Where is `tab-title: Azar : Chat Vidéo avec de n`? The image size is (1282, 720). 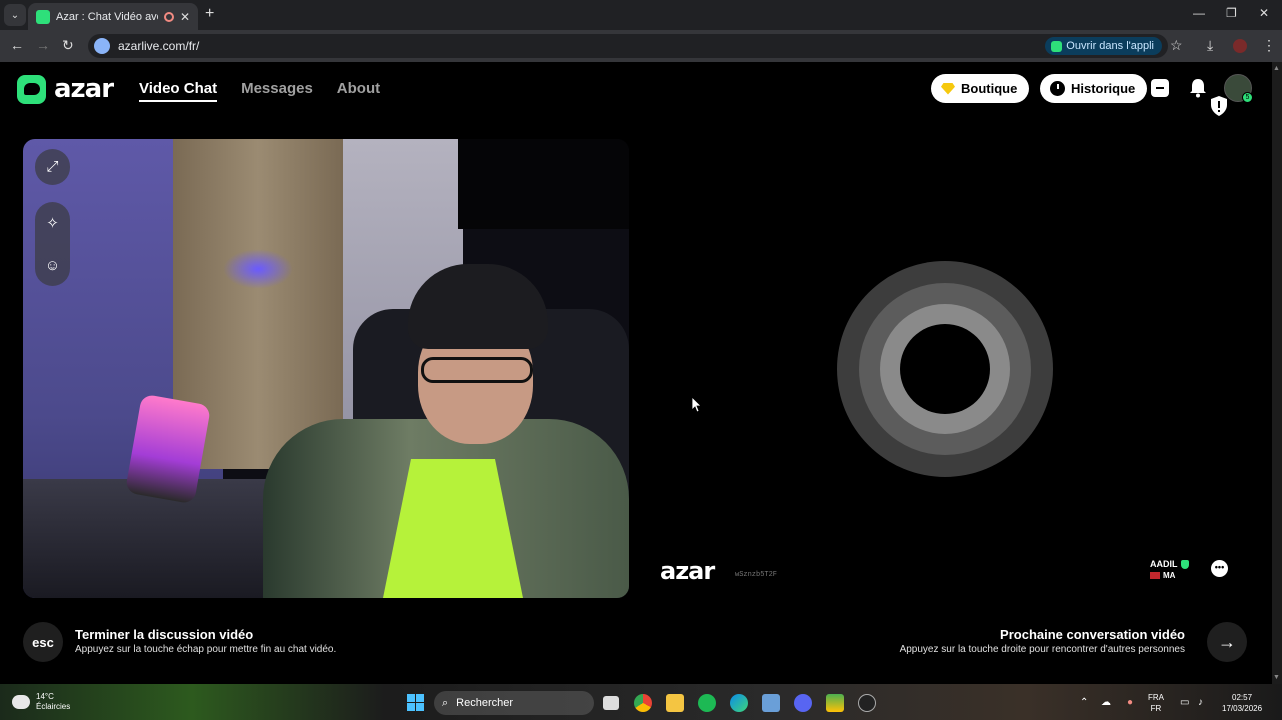 tab-title: Azar : Chat Vidéo avec de n is located at coordinates (107, 16).